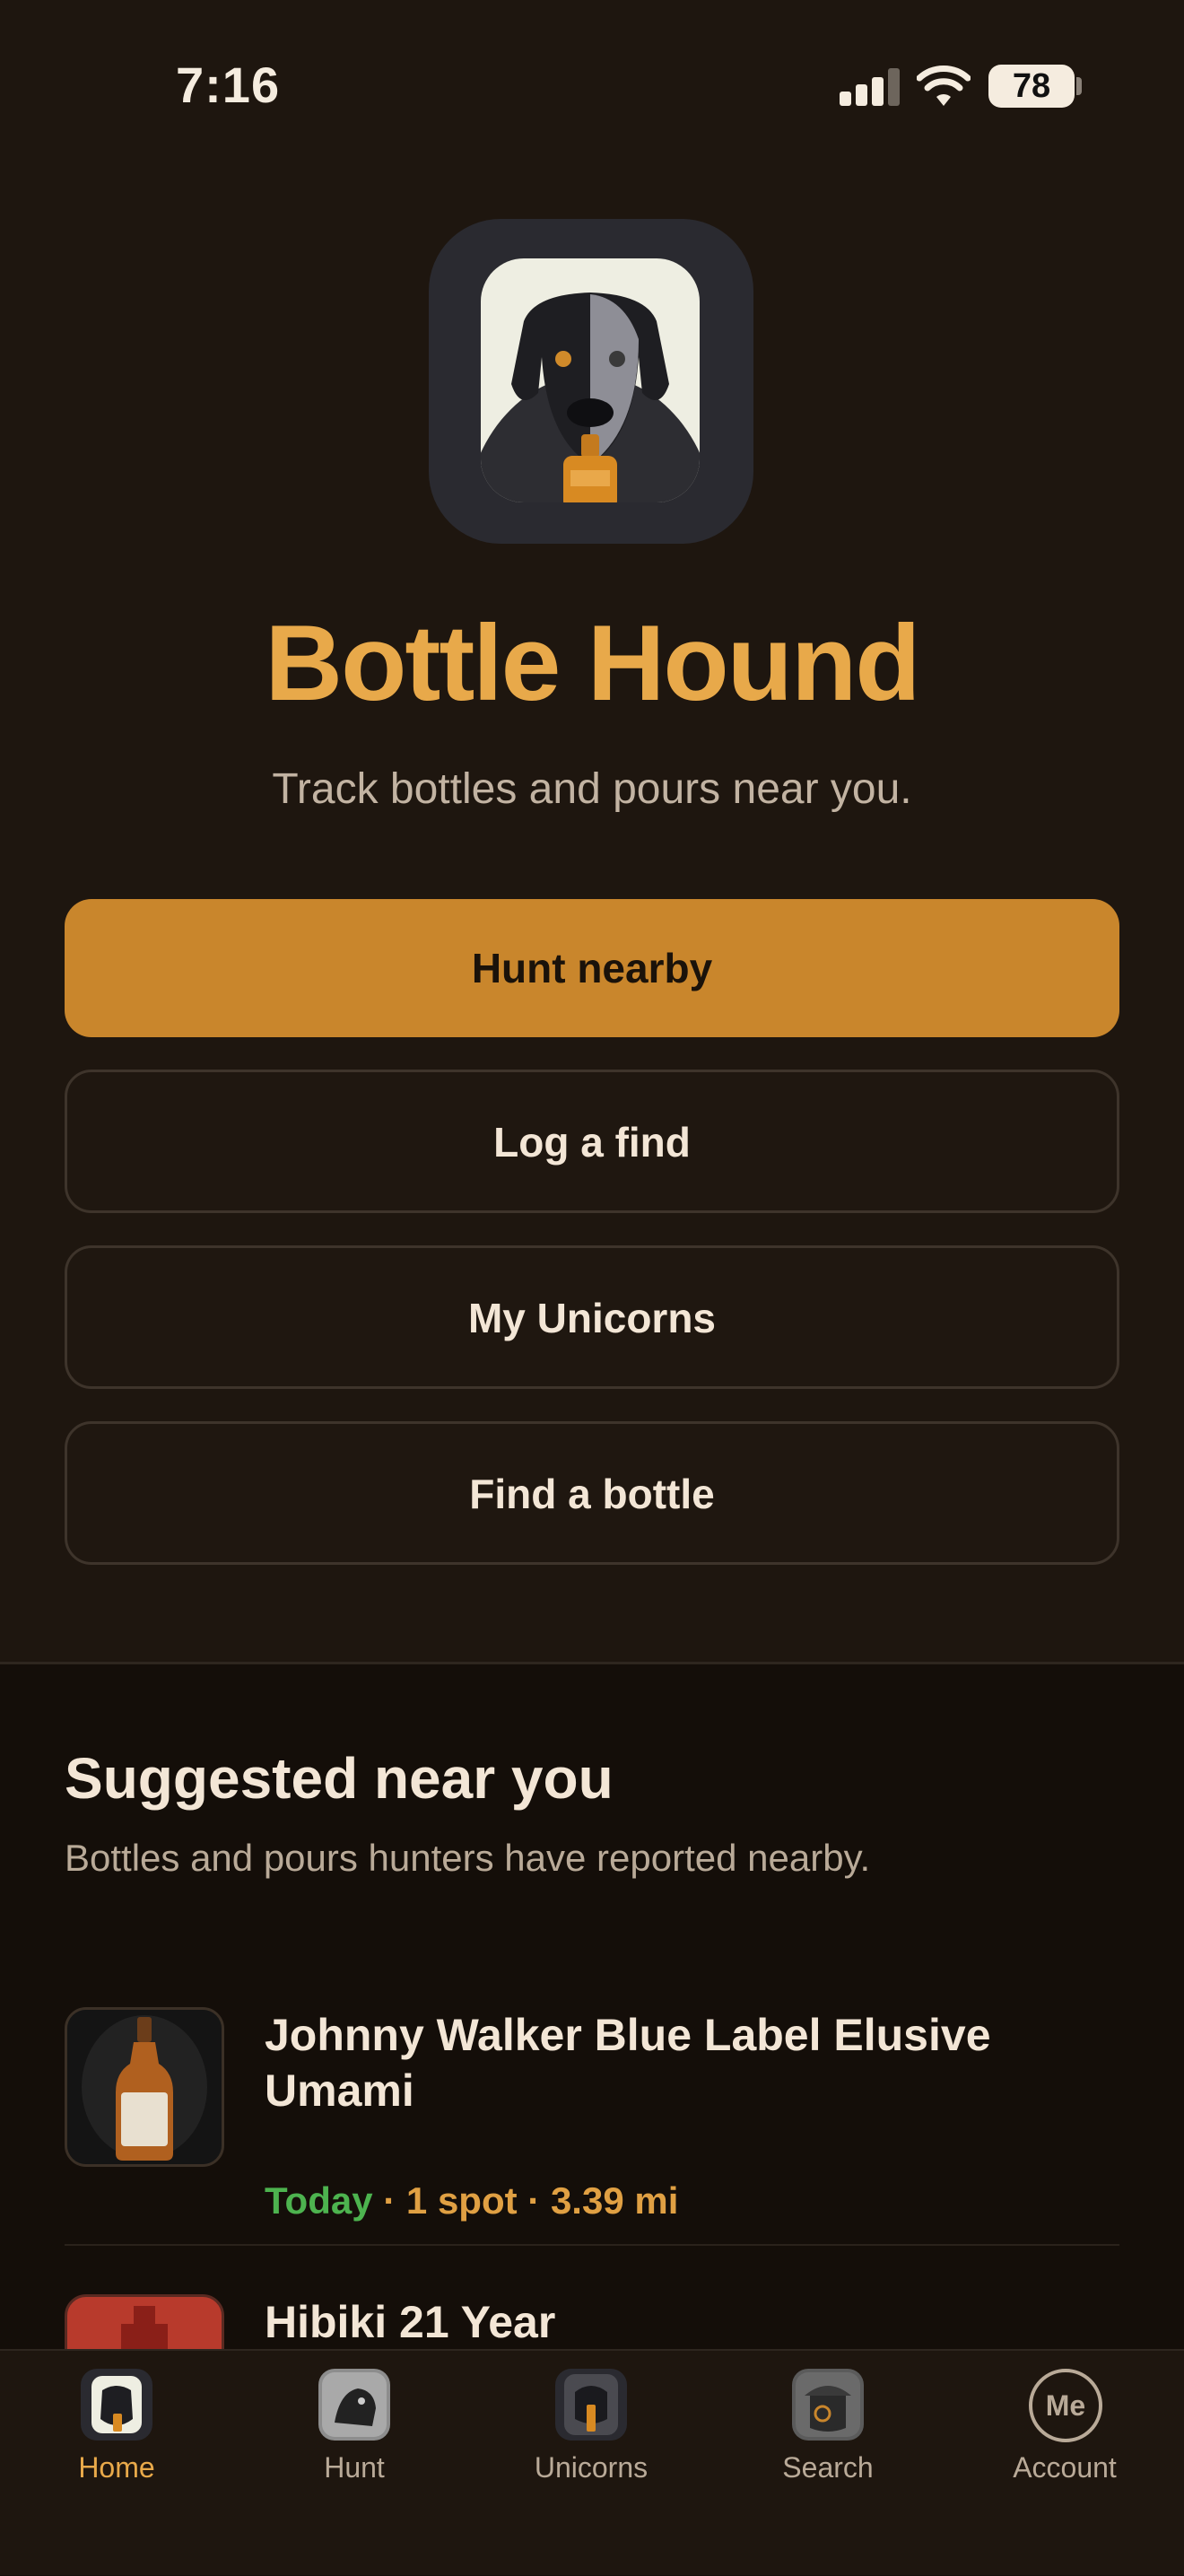 Image resolution: width=1184 pixels, height=2576 pixels. I want to click on hunt-nearby-button: Hunt nearby, so click(592, 968).